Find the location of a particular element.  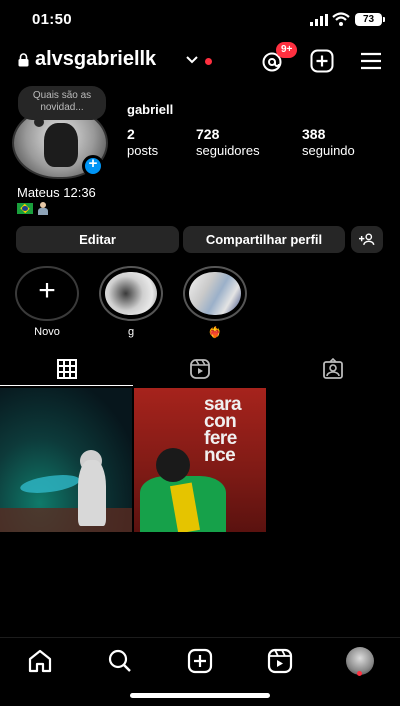

stat-label: posts is located at coordinates (143, 150).